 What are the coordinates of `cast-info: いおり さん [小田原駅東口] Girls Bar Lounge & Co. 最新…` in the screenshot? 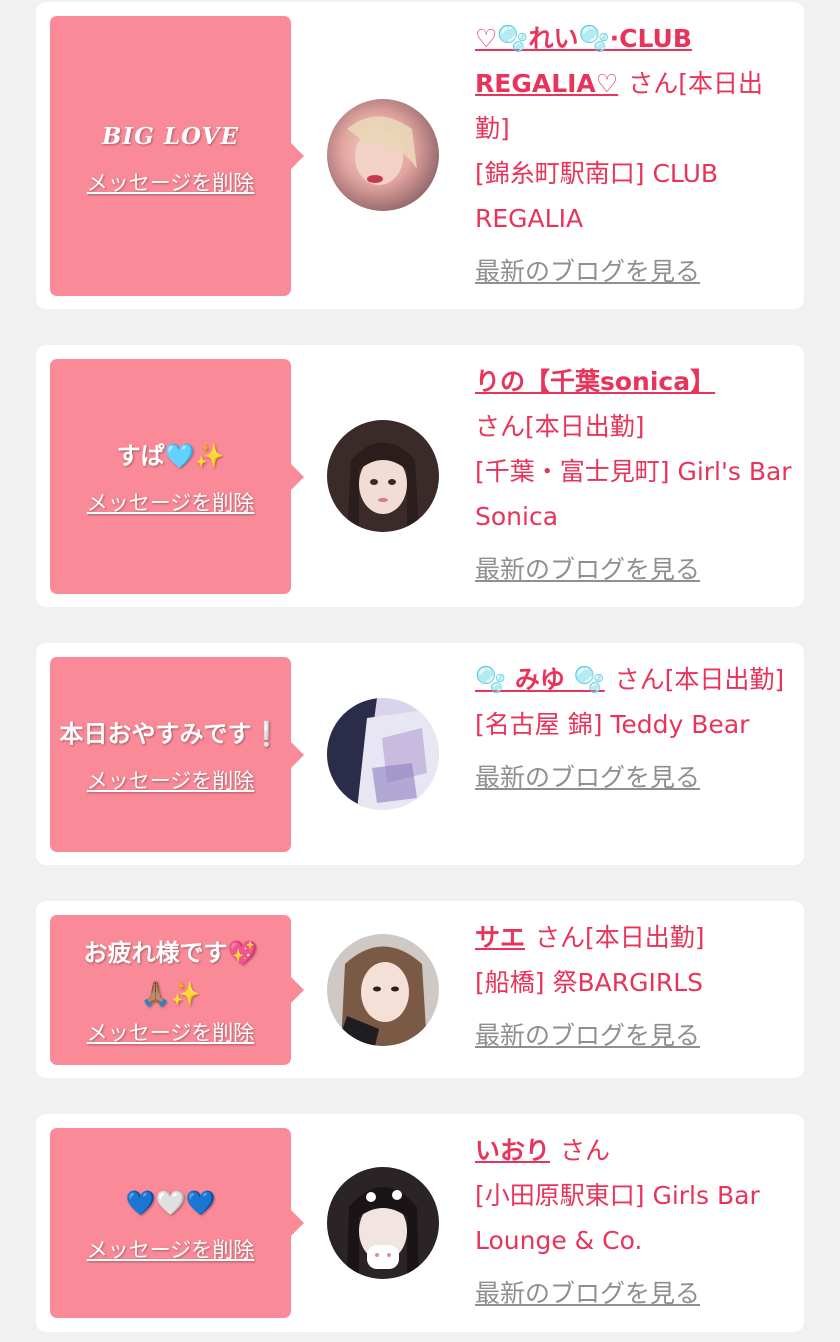 It's located at (635, 1222).